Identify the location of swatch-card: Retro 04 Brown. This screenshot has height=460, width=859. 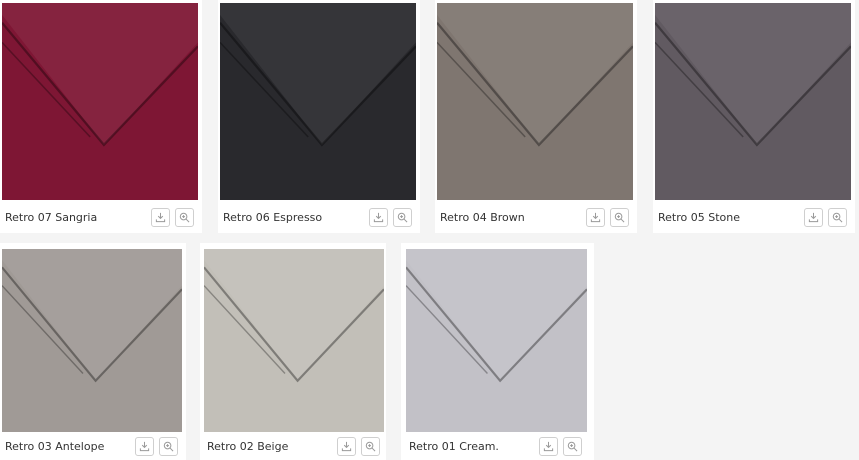
(536, 116).